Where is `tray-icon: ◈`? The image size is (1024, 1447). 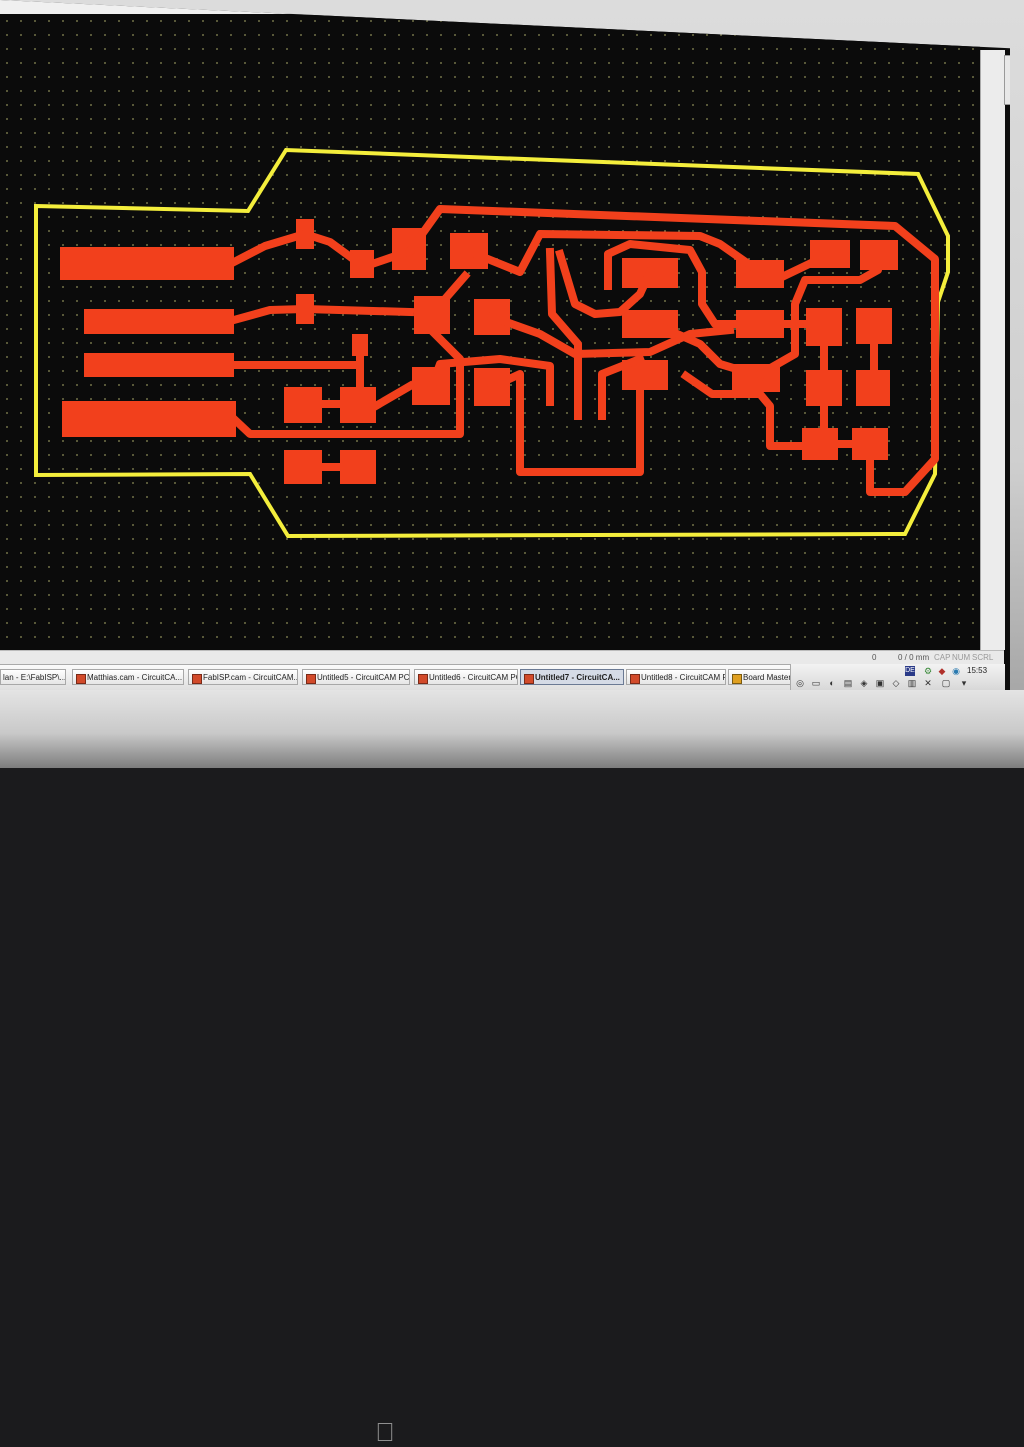
tray-icon: ◈ is located at coordinates (864, 683).